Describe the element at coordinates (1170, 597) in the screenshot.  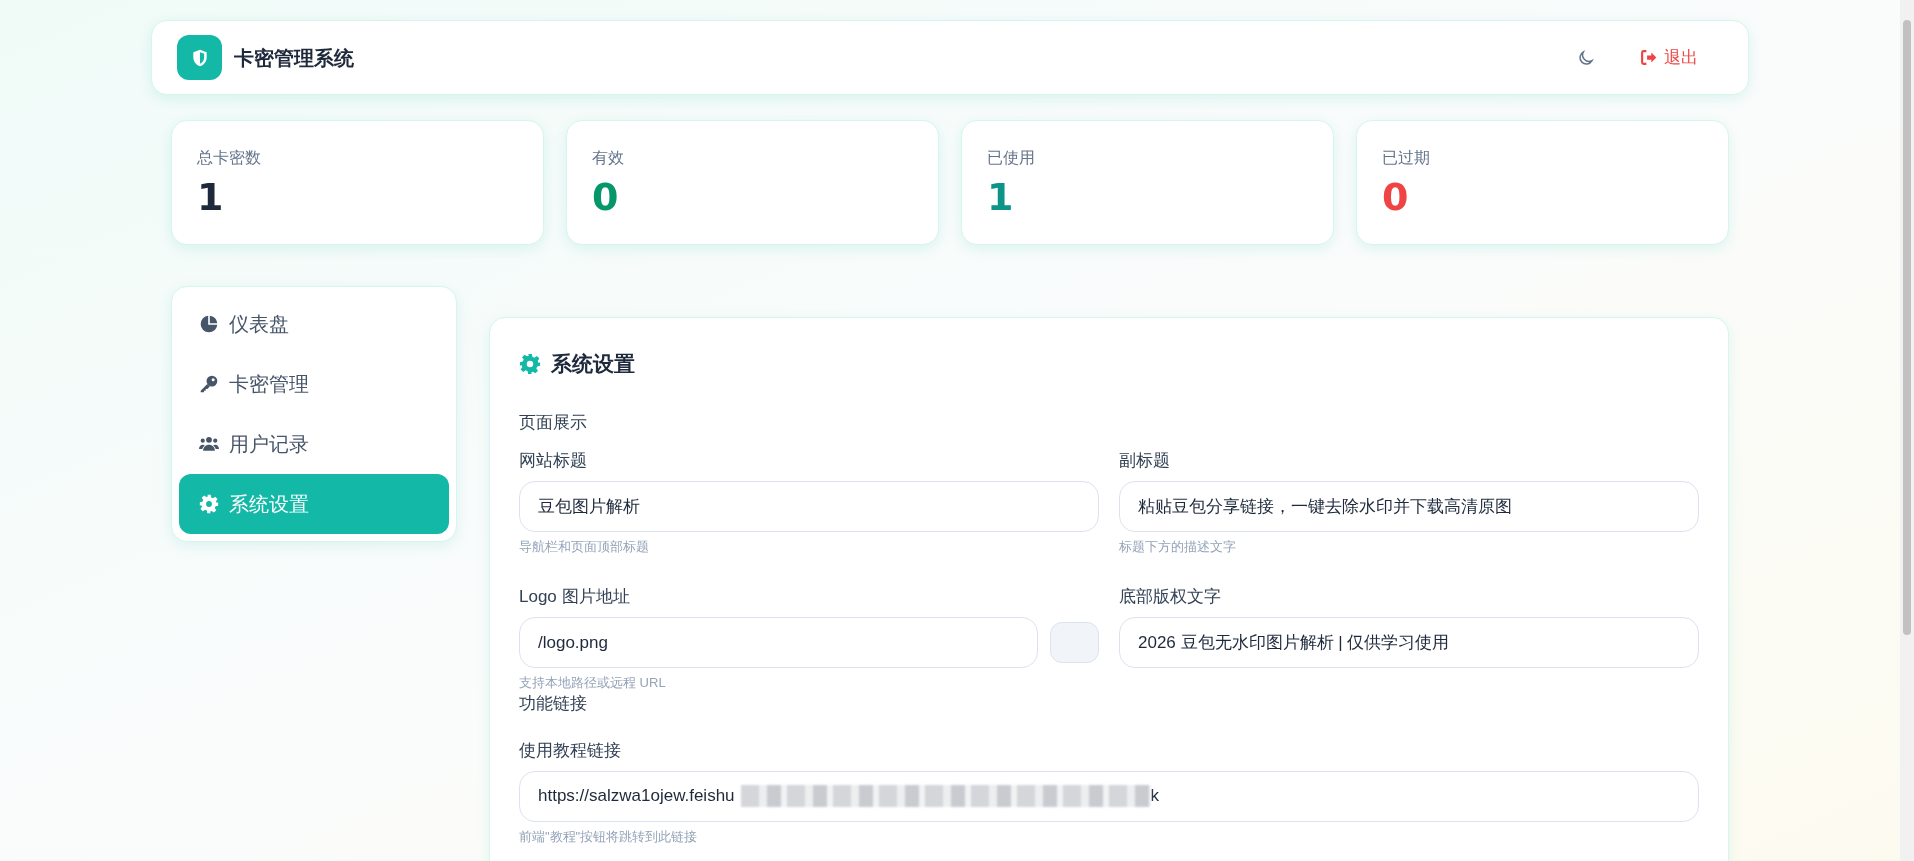
I see `field-label: 底部版权文字` at that location.